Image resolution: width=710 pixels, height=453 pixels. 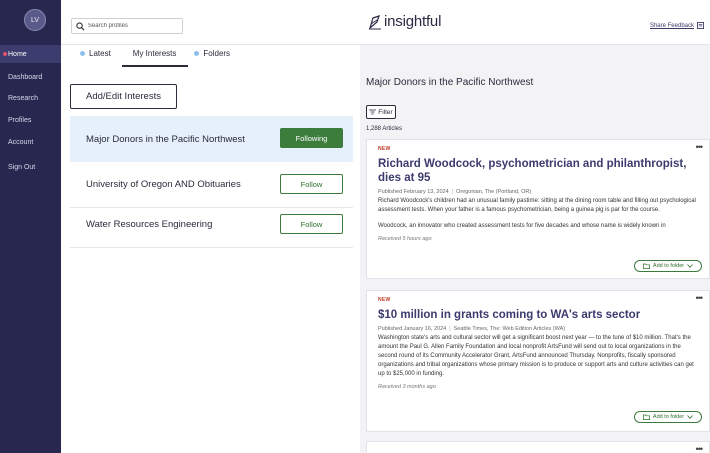 What do you see at coordinates (217, 53) in the screenshot?
I see `tab-label: Folders` at bounding box center [217, 53].